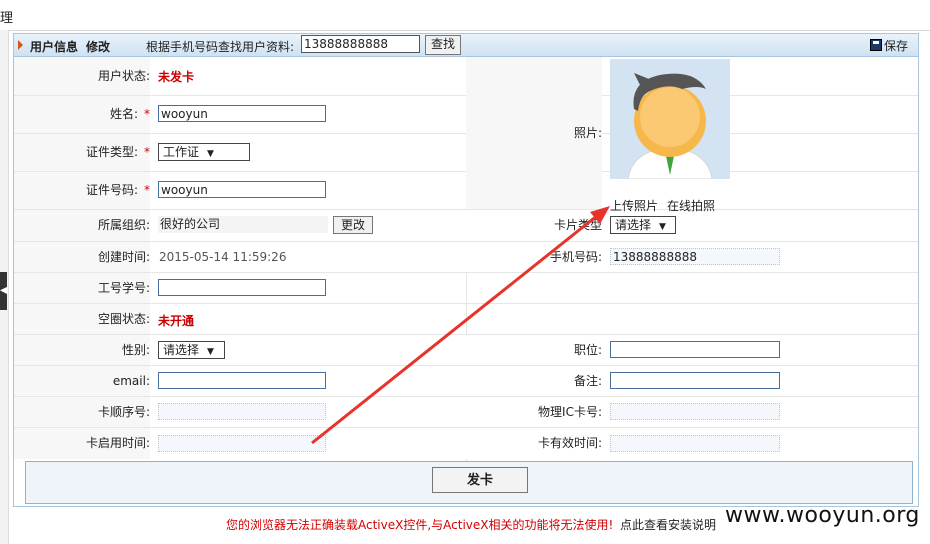  I want to click on arrow-line, so click(455, 329).